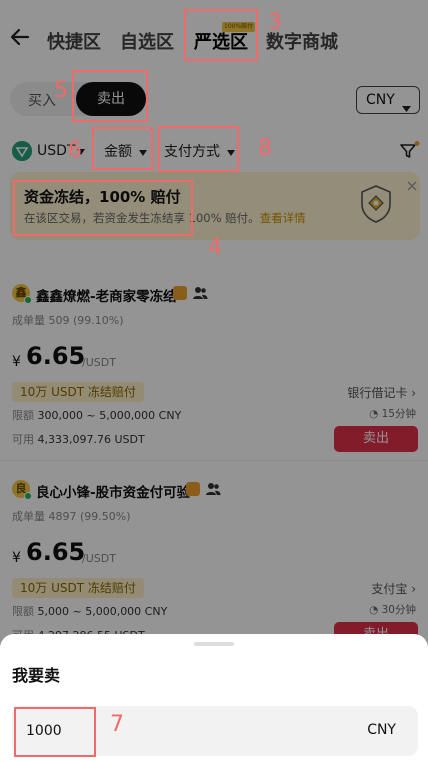  I want to click on annotation-number-4: 4, so click(215, 247).